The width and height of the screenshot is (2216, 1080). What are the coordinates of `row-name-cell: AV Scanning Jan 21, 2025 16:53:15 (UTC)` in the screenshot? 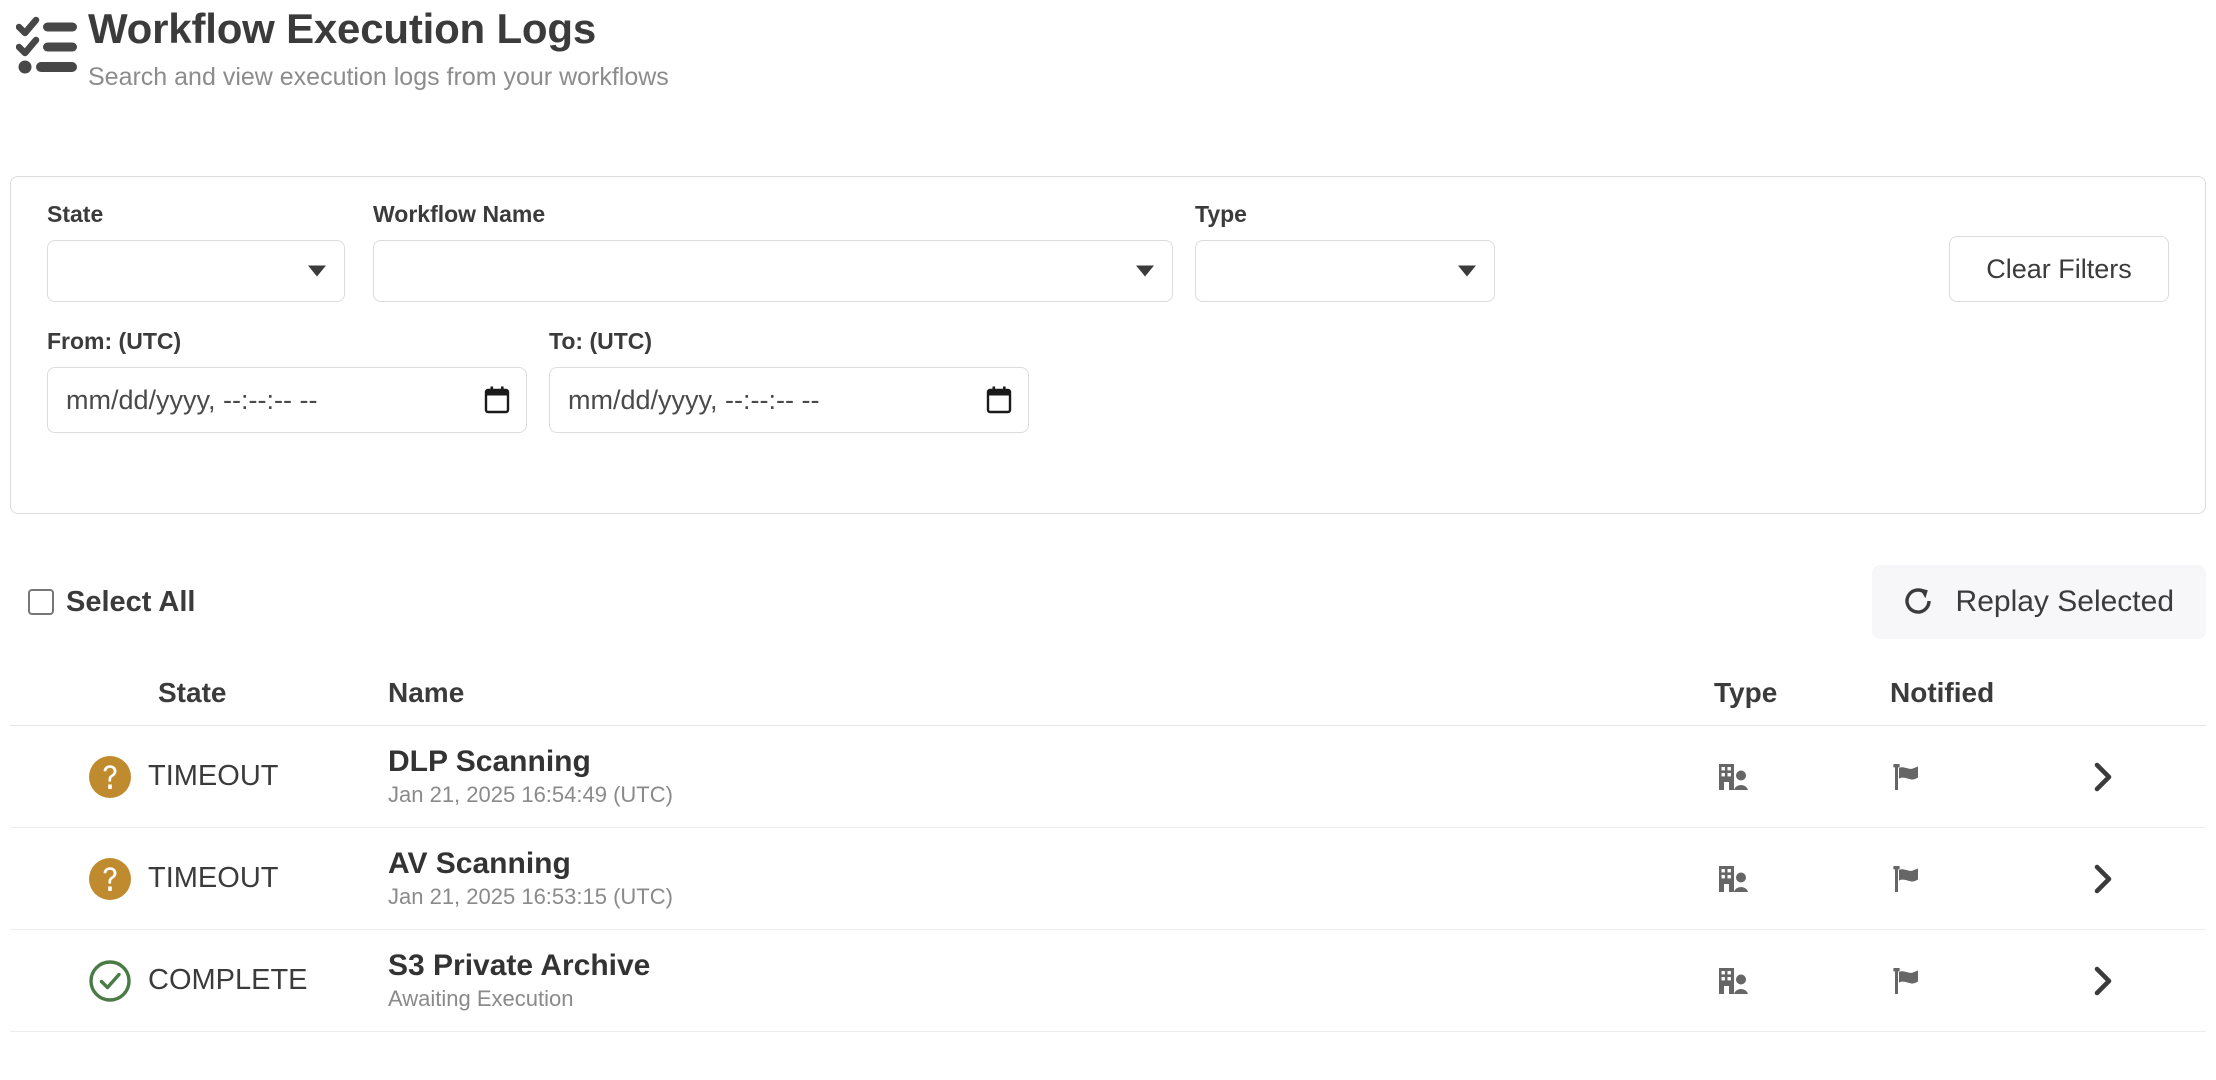 It's located at (1032, 878).